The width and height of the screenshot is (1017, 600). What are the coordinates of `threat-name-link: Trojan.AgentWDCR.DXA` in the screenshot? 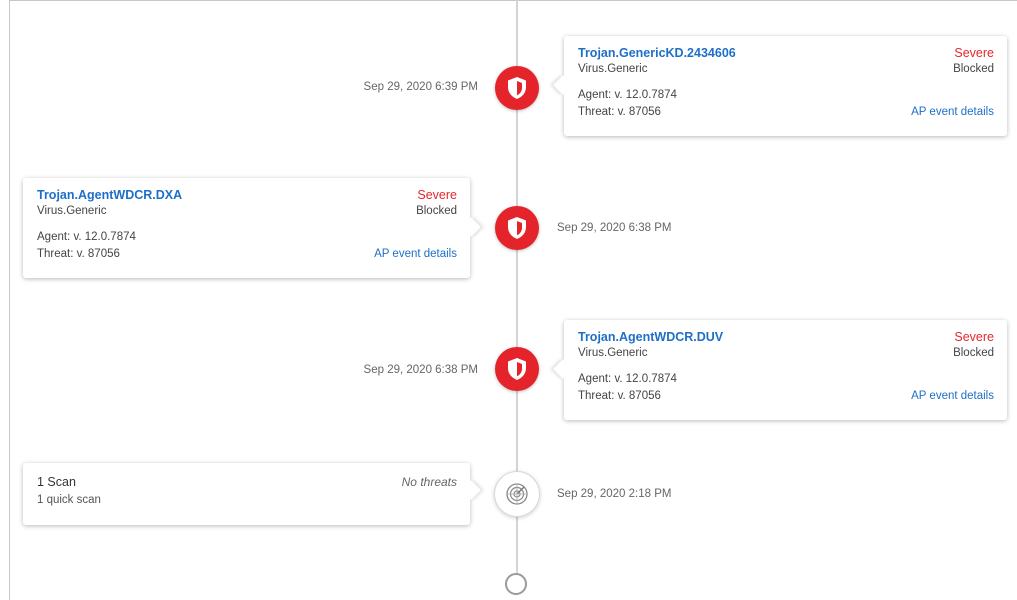 It's located at (109, 195).